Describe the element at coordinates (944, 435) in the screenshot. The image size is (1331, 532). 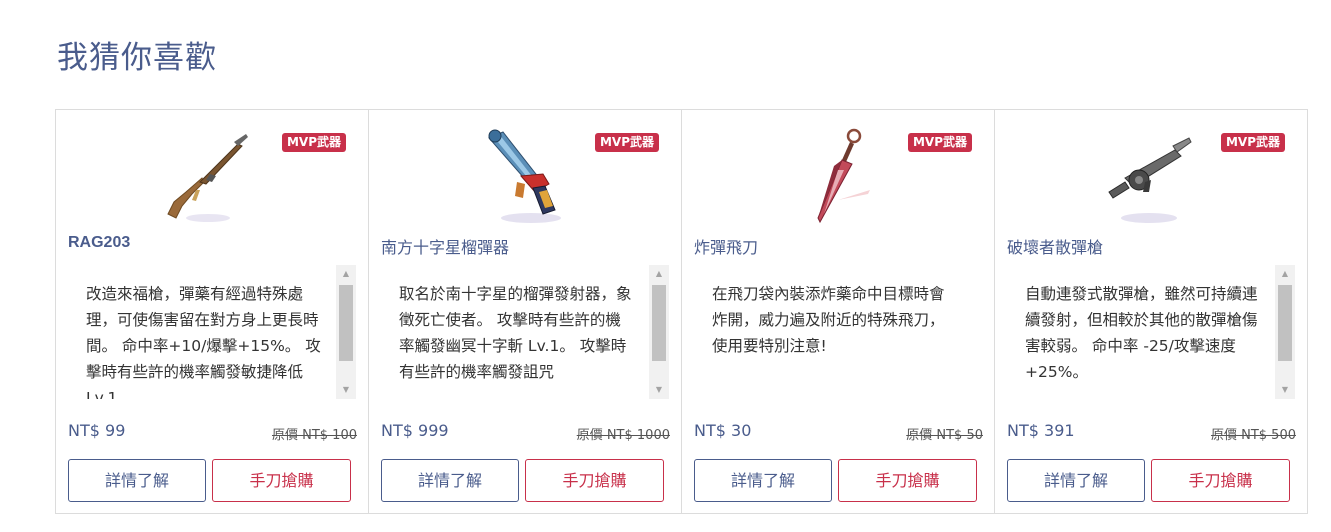
I see `original-price: 原價 NT$ 50` at that location.